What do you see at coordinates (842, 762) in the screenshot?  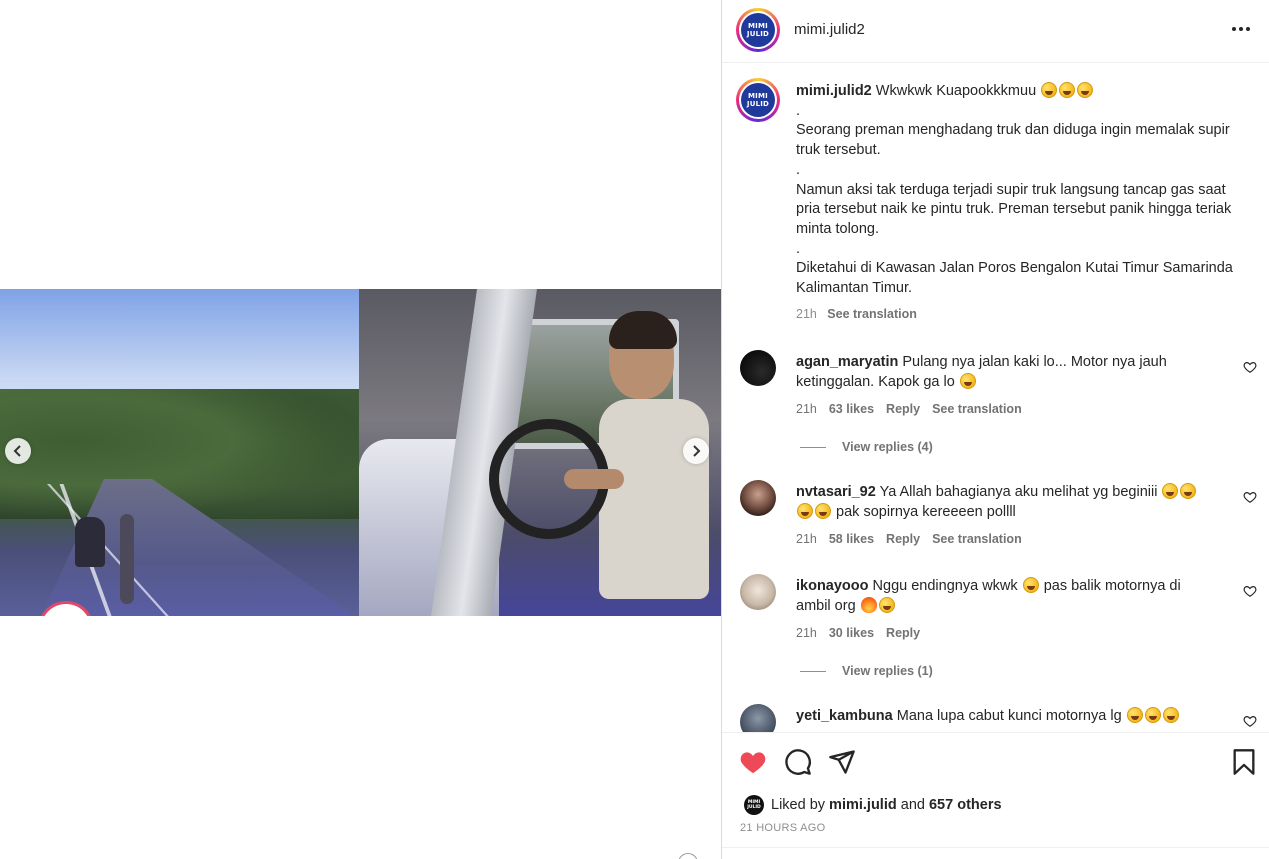 I see `share-icon` at bounding box center [842, 762].